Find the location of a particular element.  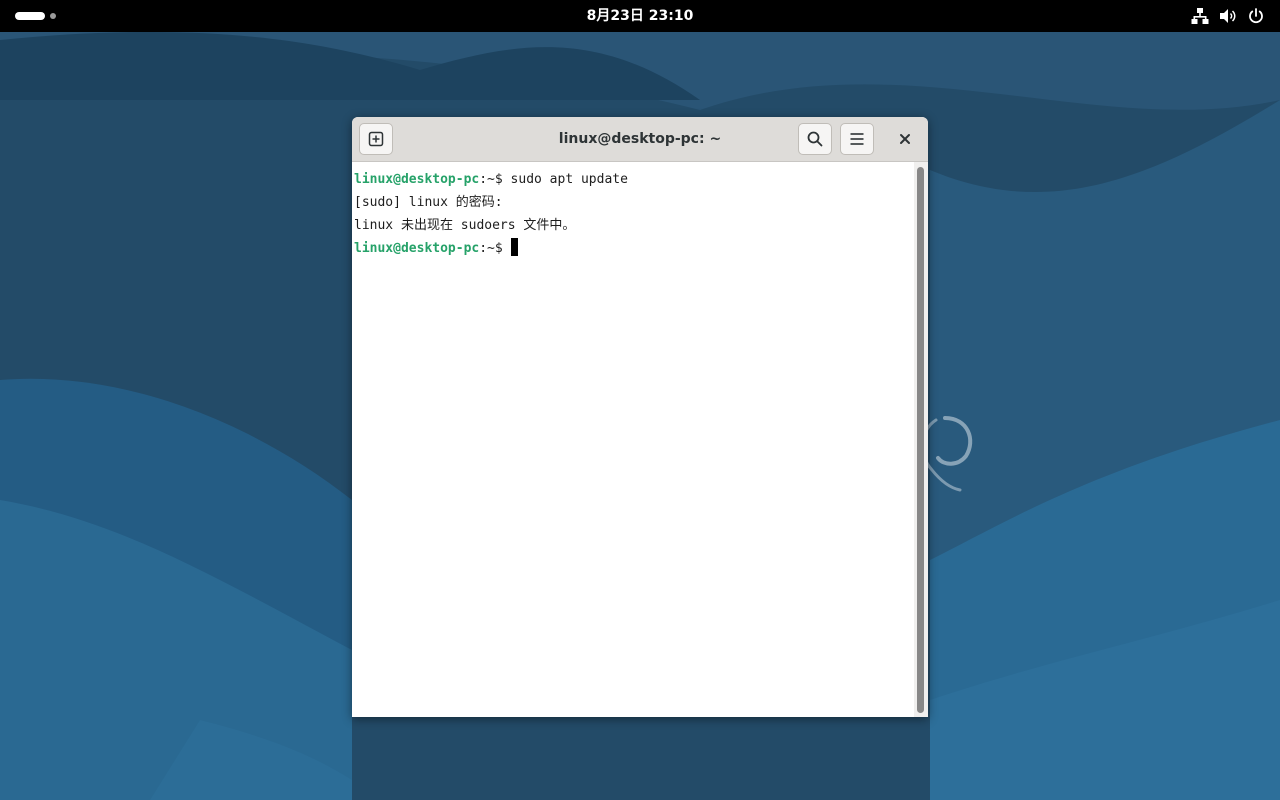

top-bar: 8月23日 23:10 is located at coordinates (640, 16).